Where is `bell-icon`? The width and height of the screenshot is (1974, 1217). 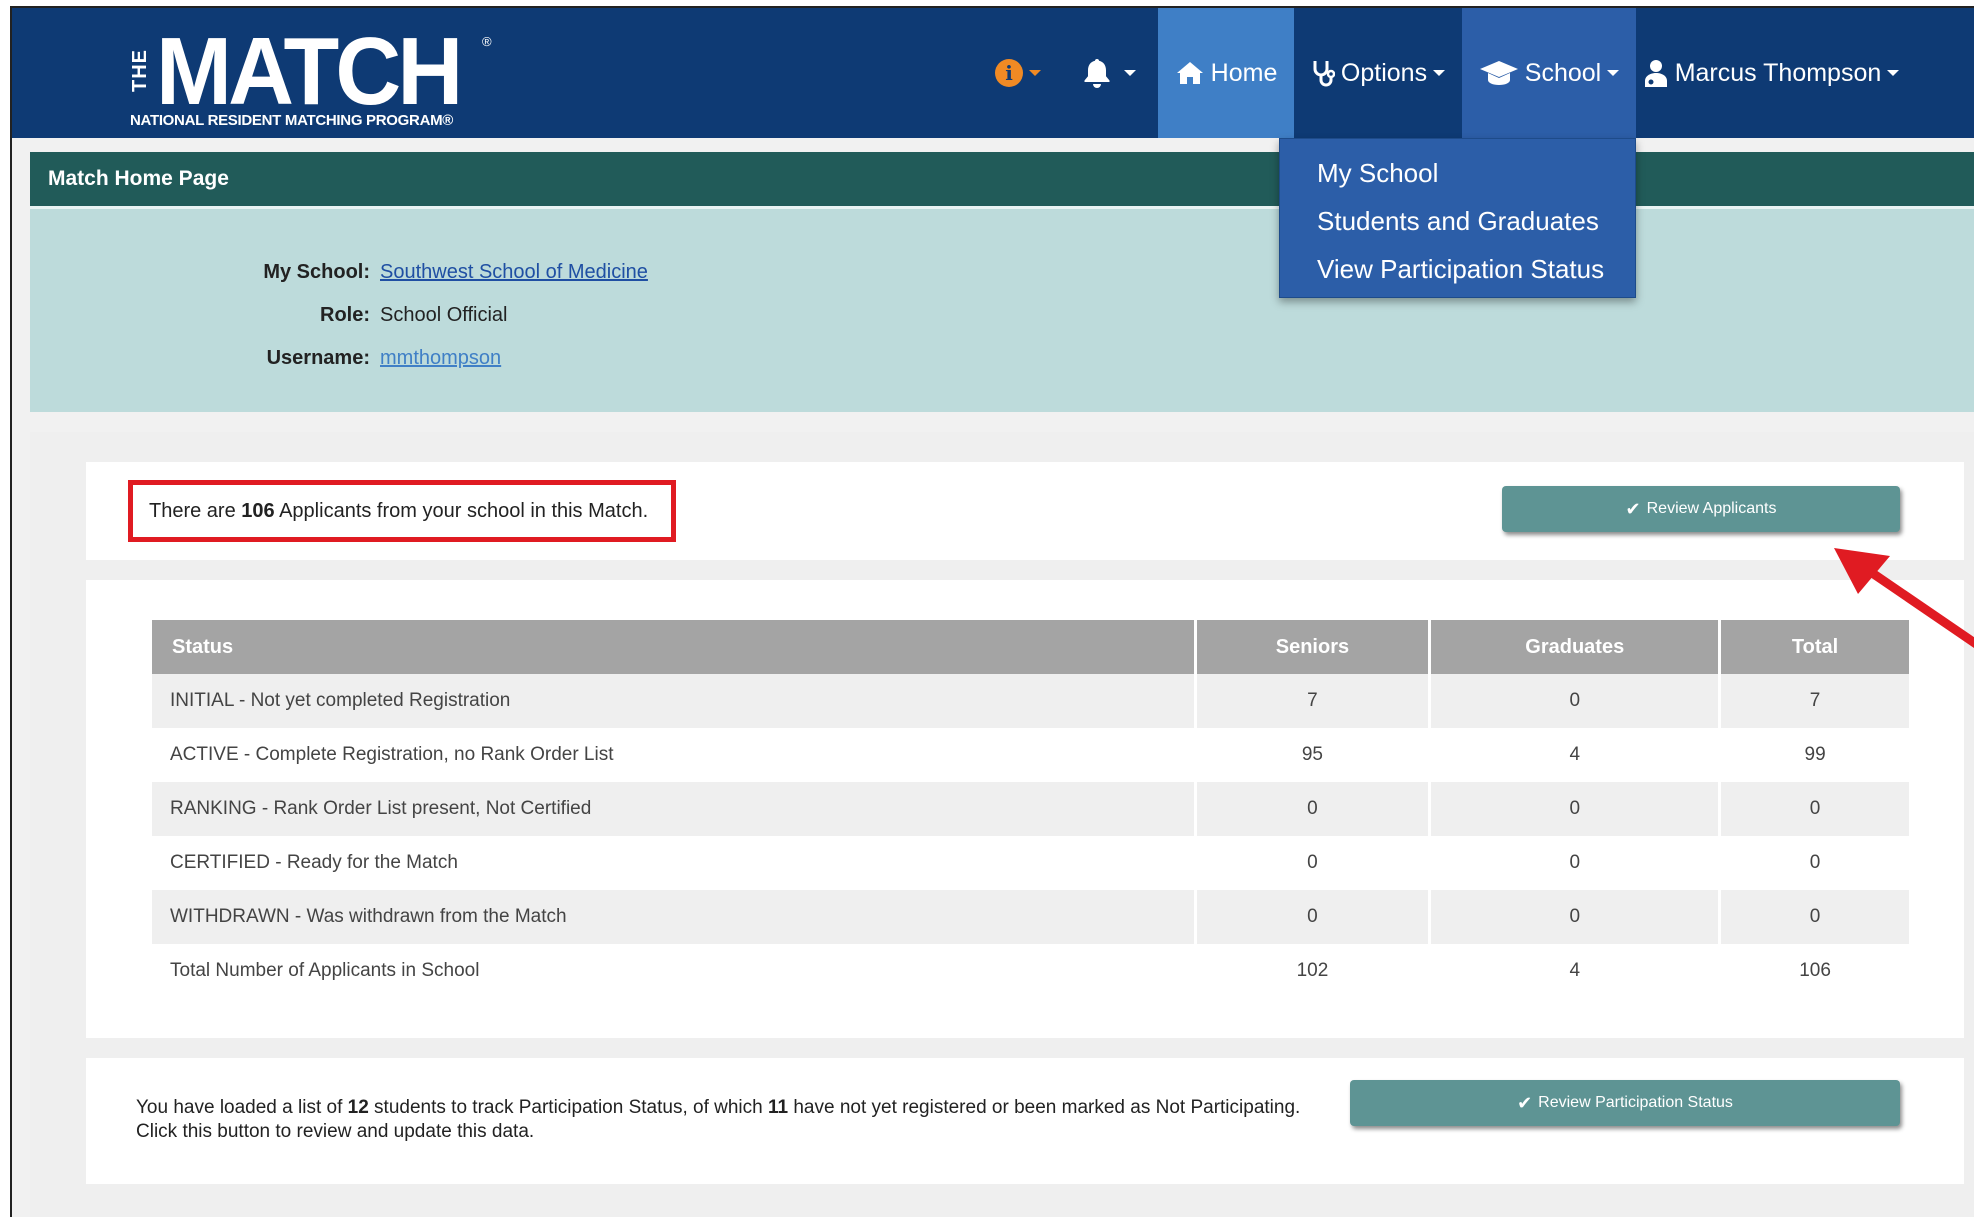 bell-icon is located at coordinates (1097, 73).